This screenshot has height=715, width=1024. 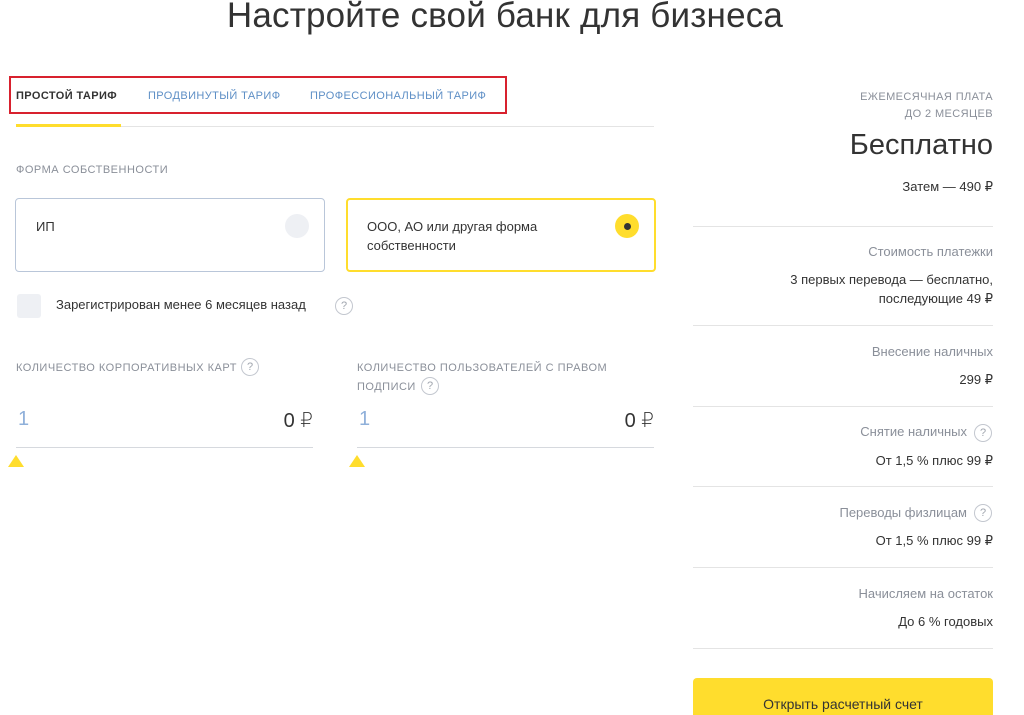 I want to click on interest-value: До 6 % годовых, so click(x=945, y=621).